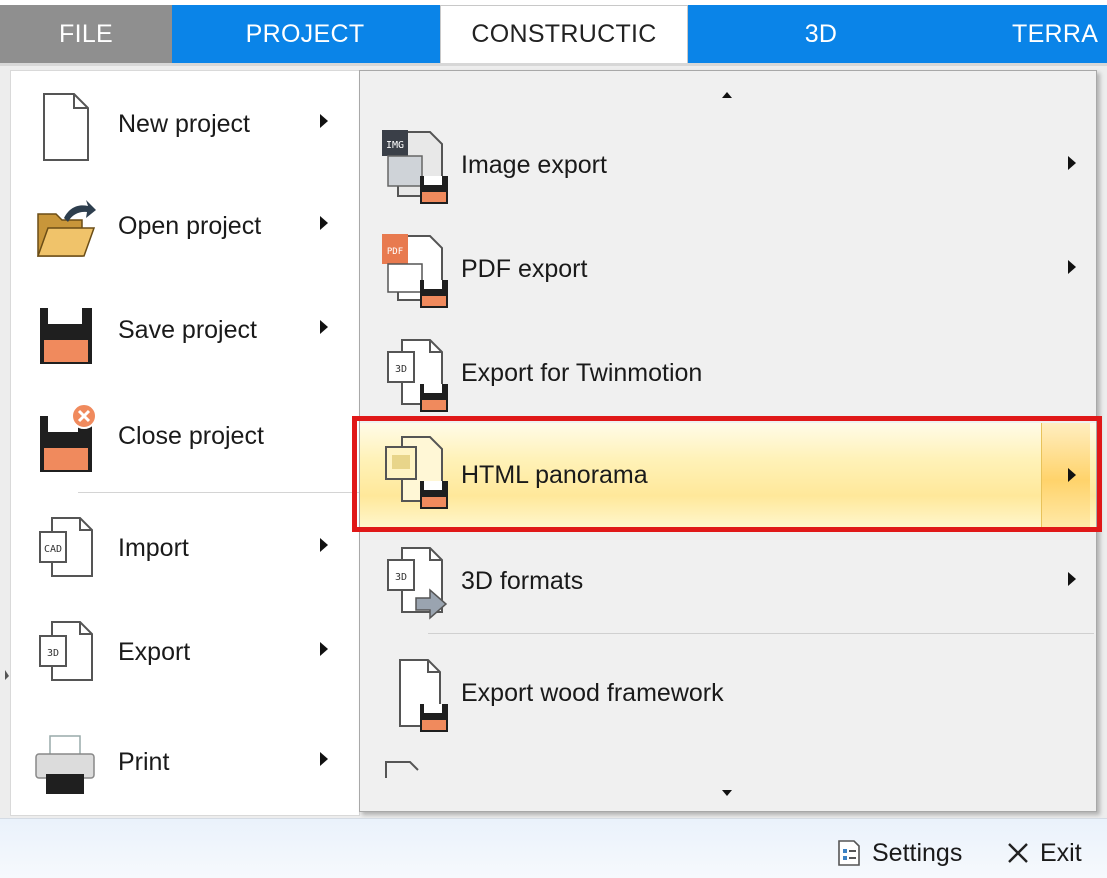  Describe the element at coordinates (423, 695) in the screenshot. I see `wood-framework-icon` at that location.